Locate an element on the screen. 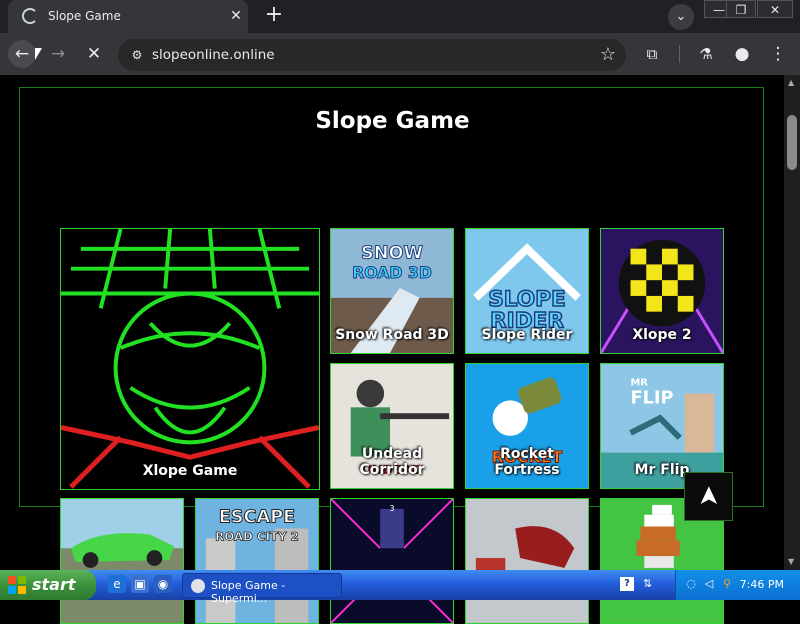 This screenshot has height=624, width=800. tab-close-icon: ✕ is located at coordinates (236, 16).